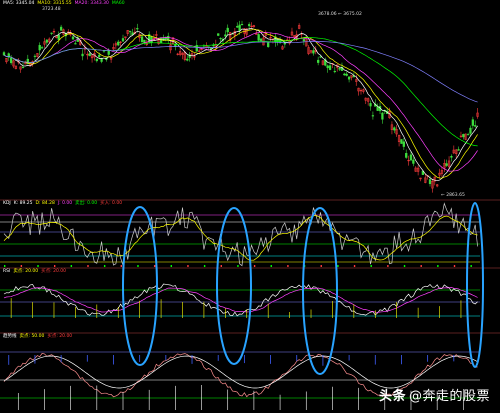  I want to click on legend-entry: 买入: 0.00, so click(111, 203).